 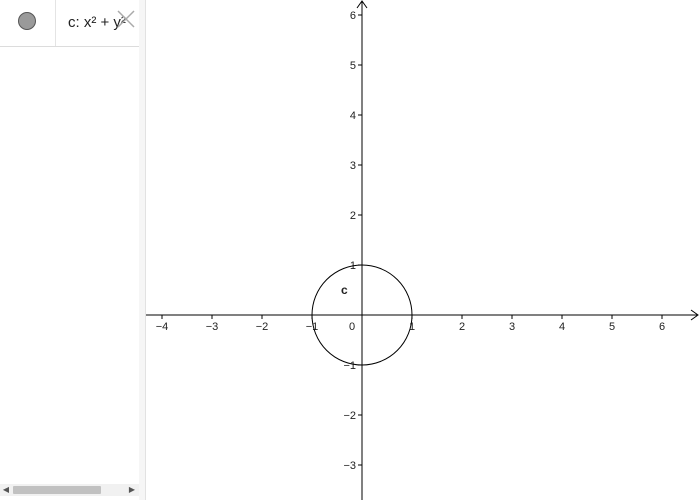 What do you see at coordinates (352, 327) in the screenshot?
I see `x-tick-label: 0` at bounding box center [352, 327].